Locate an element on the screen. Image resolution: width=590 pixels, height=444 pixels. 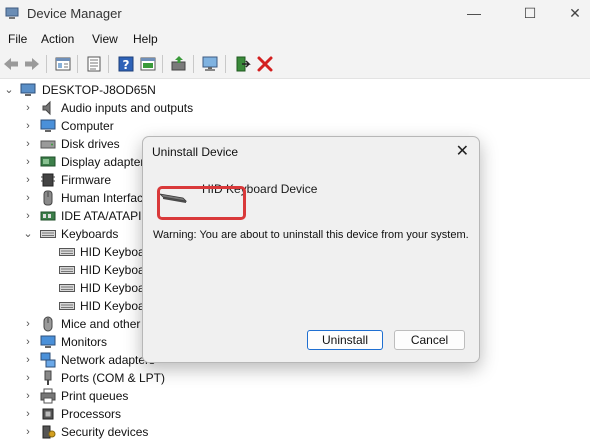
dialog-close-button: ✕ is located at coordinates (462, 151).